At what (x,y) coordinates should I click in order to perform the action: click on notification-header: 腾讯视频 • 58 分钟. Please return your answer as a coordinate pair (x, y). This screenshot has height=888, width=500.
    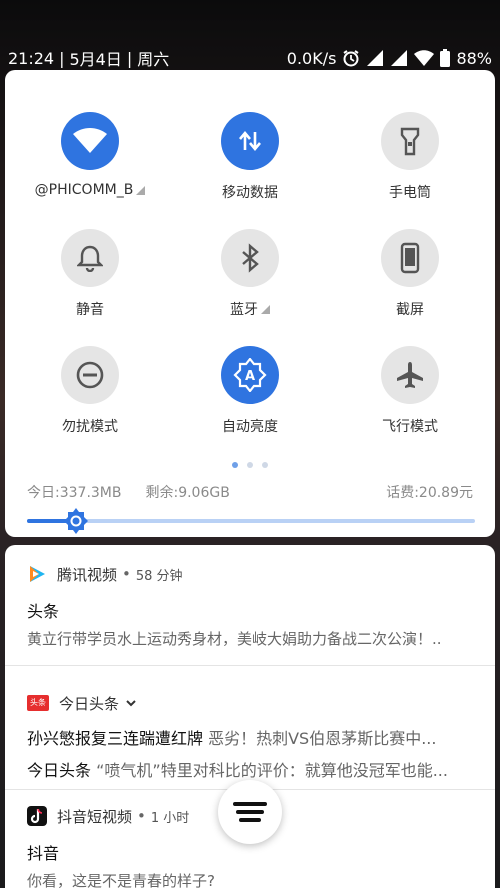
    Looking at the image, I should click on (250, 574).